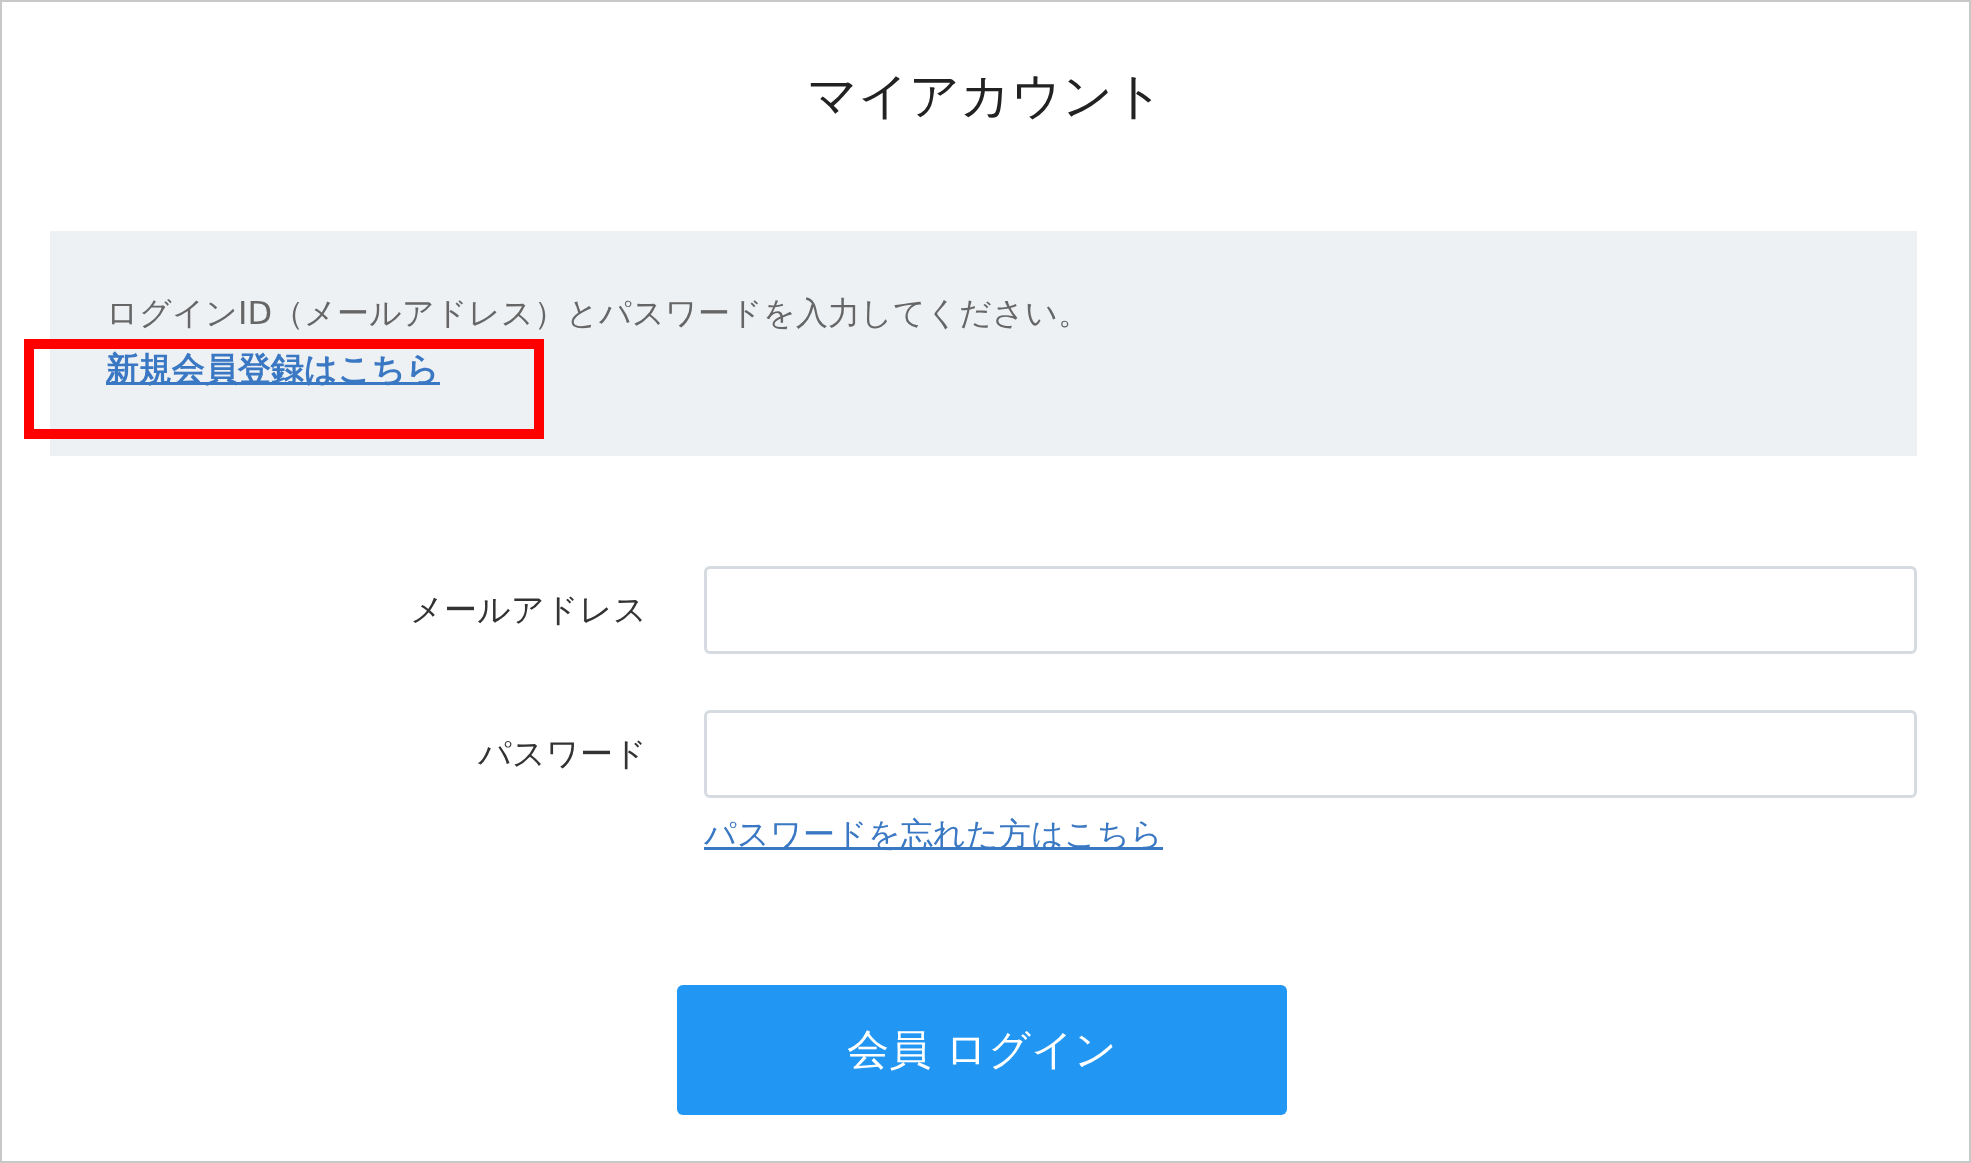 This screenshot has height=1163, width=1971. Describe the element at coordinates (933, 835) in the screenshot. I see `forgot-password-link: パスワードを忘れた方はこちら` at that location.